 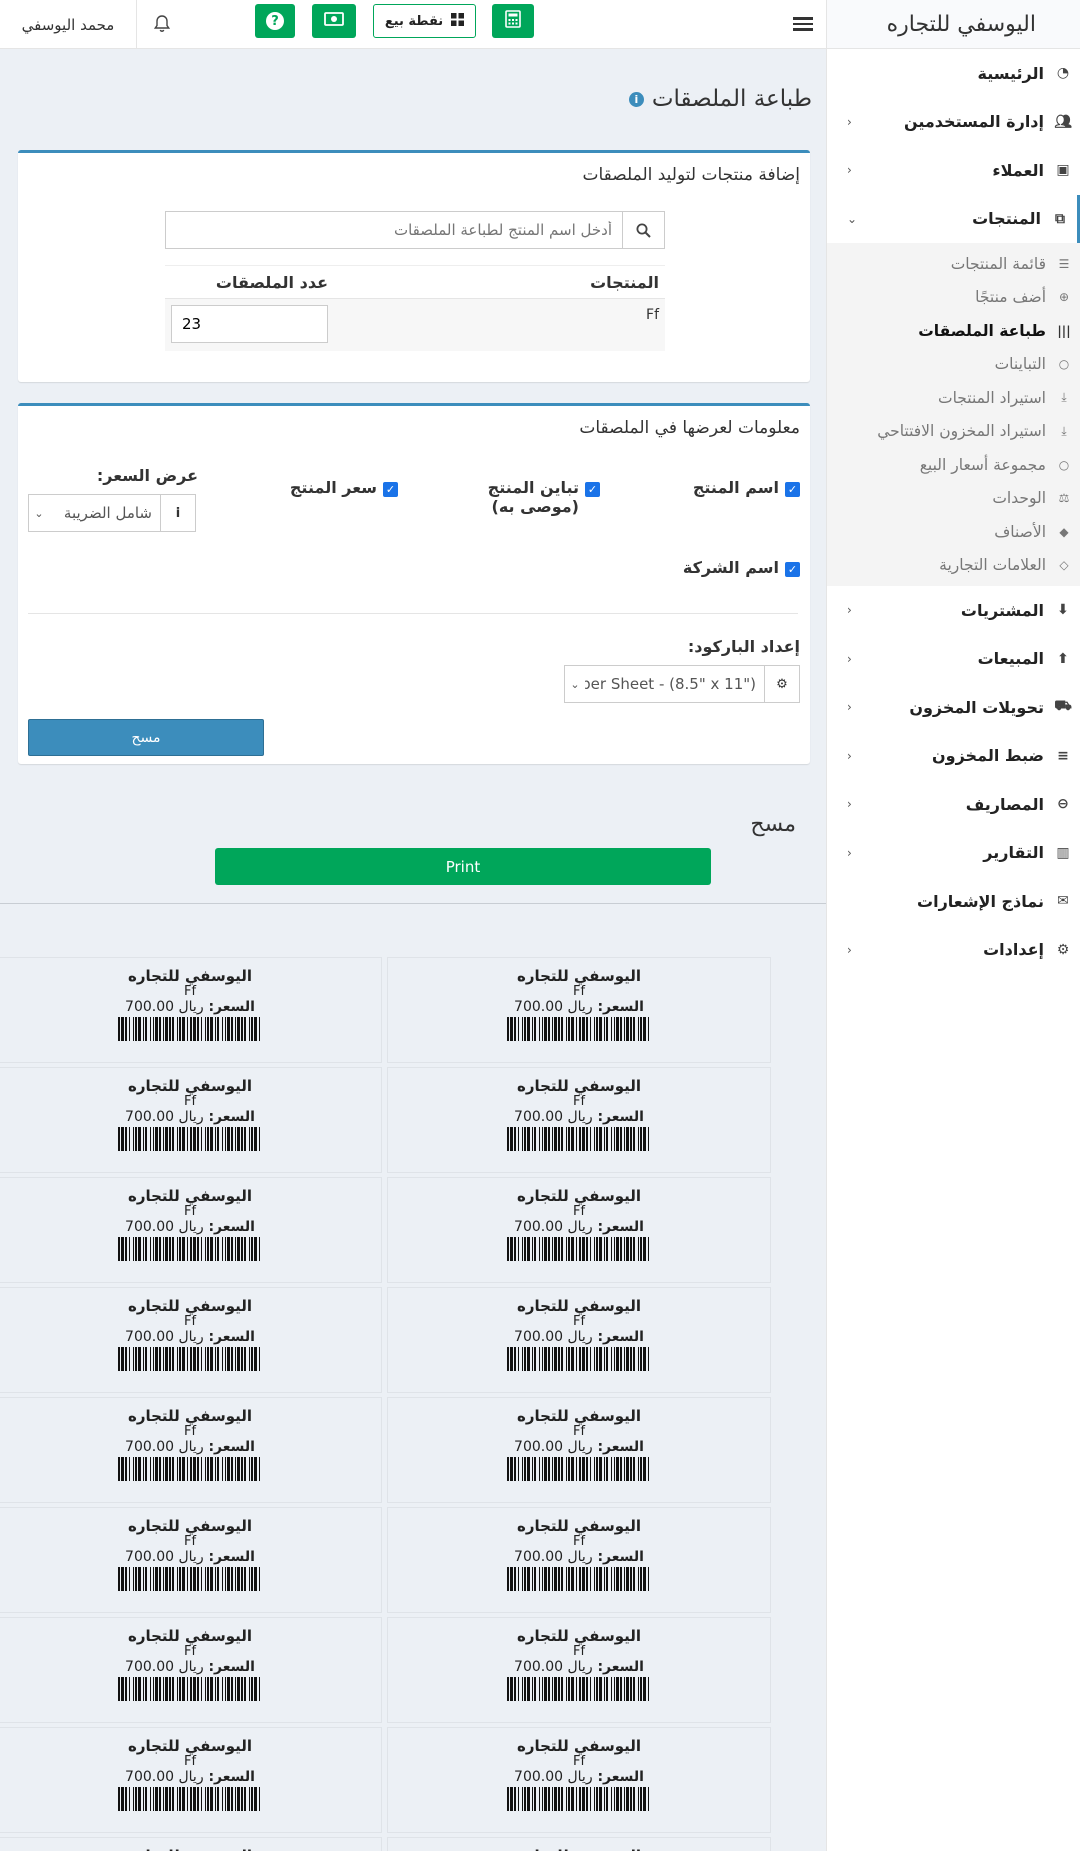 I want to click on grid-icon, so click(x=458, y=21).